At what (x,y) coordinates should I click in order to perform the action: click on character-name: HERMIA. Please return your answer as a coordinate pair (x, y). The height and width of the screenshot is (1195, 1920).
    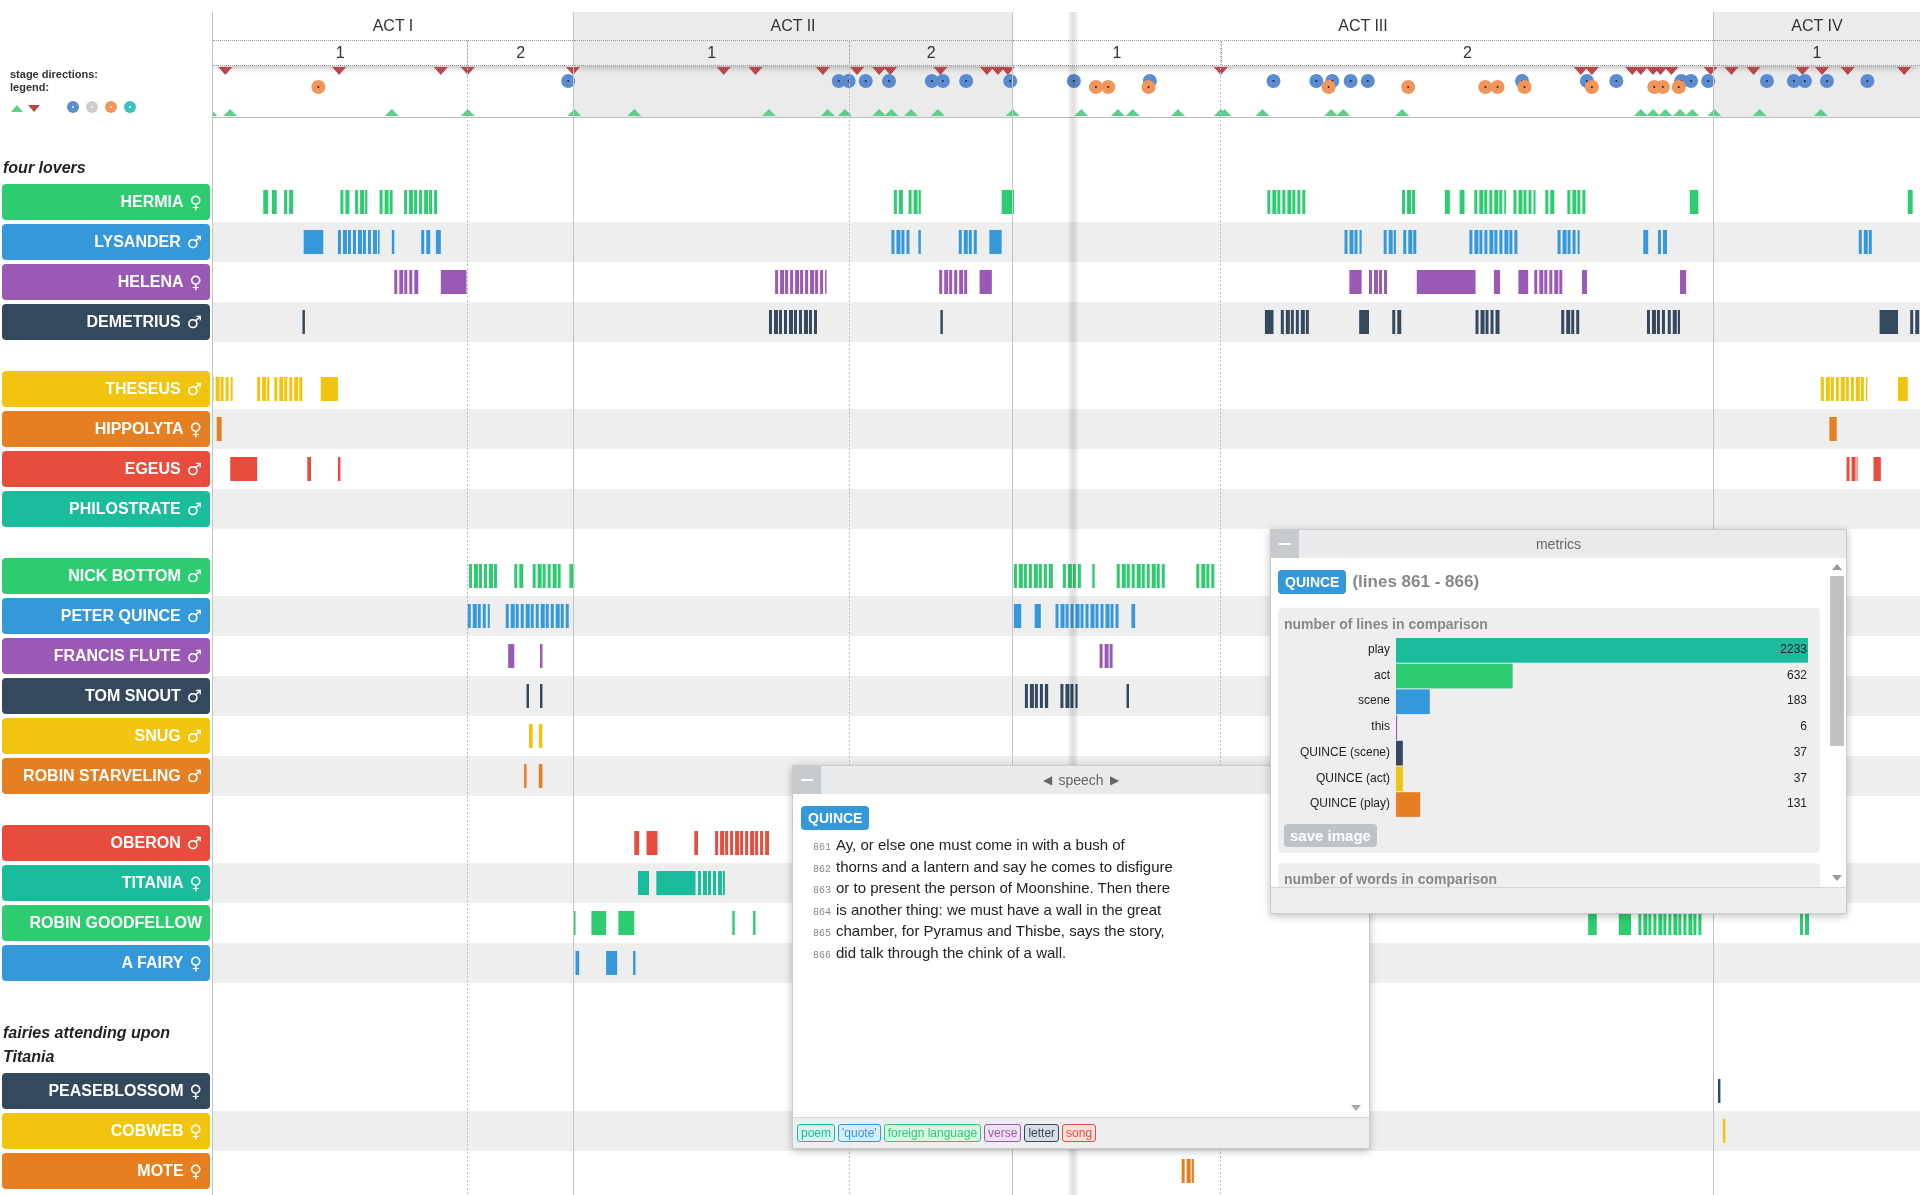
    Looking at the image, I should click on (152, 202).